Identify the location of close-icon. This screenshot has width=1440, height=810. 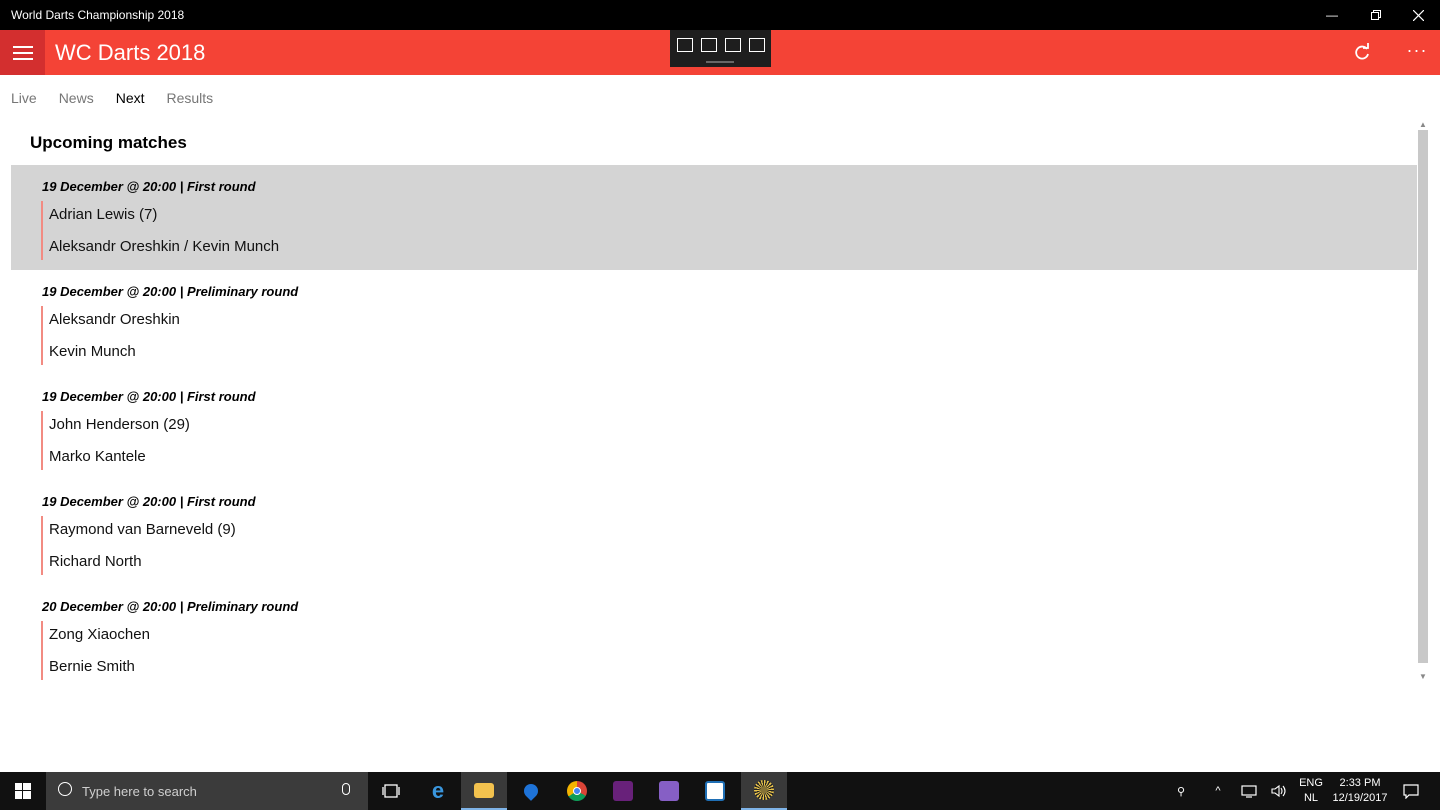
(1418, 15).